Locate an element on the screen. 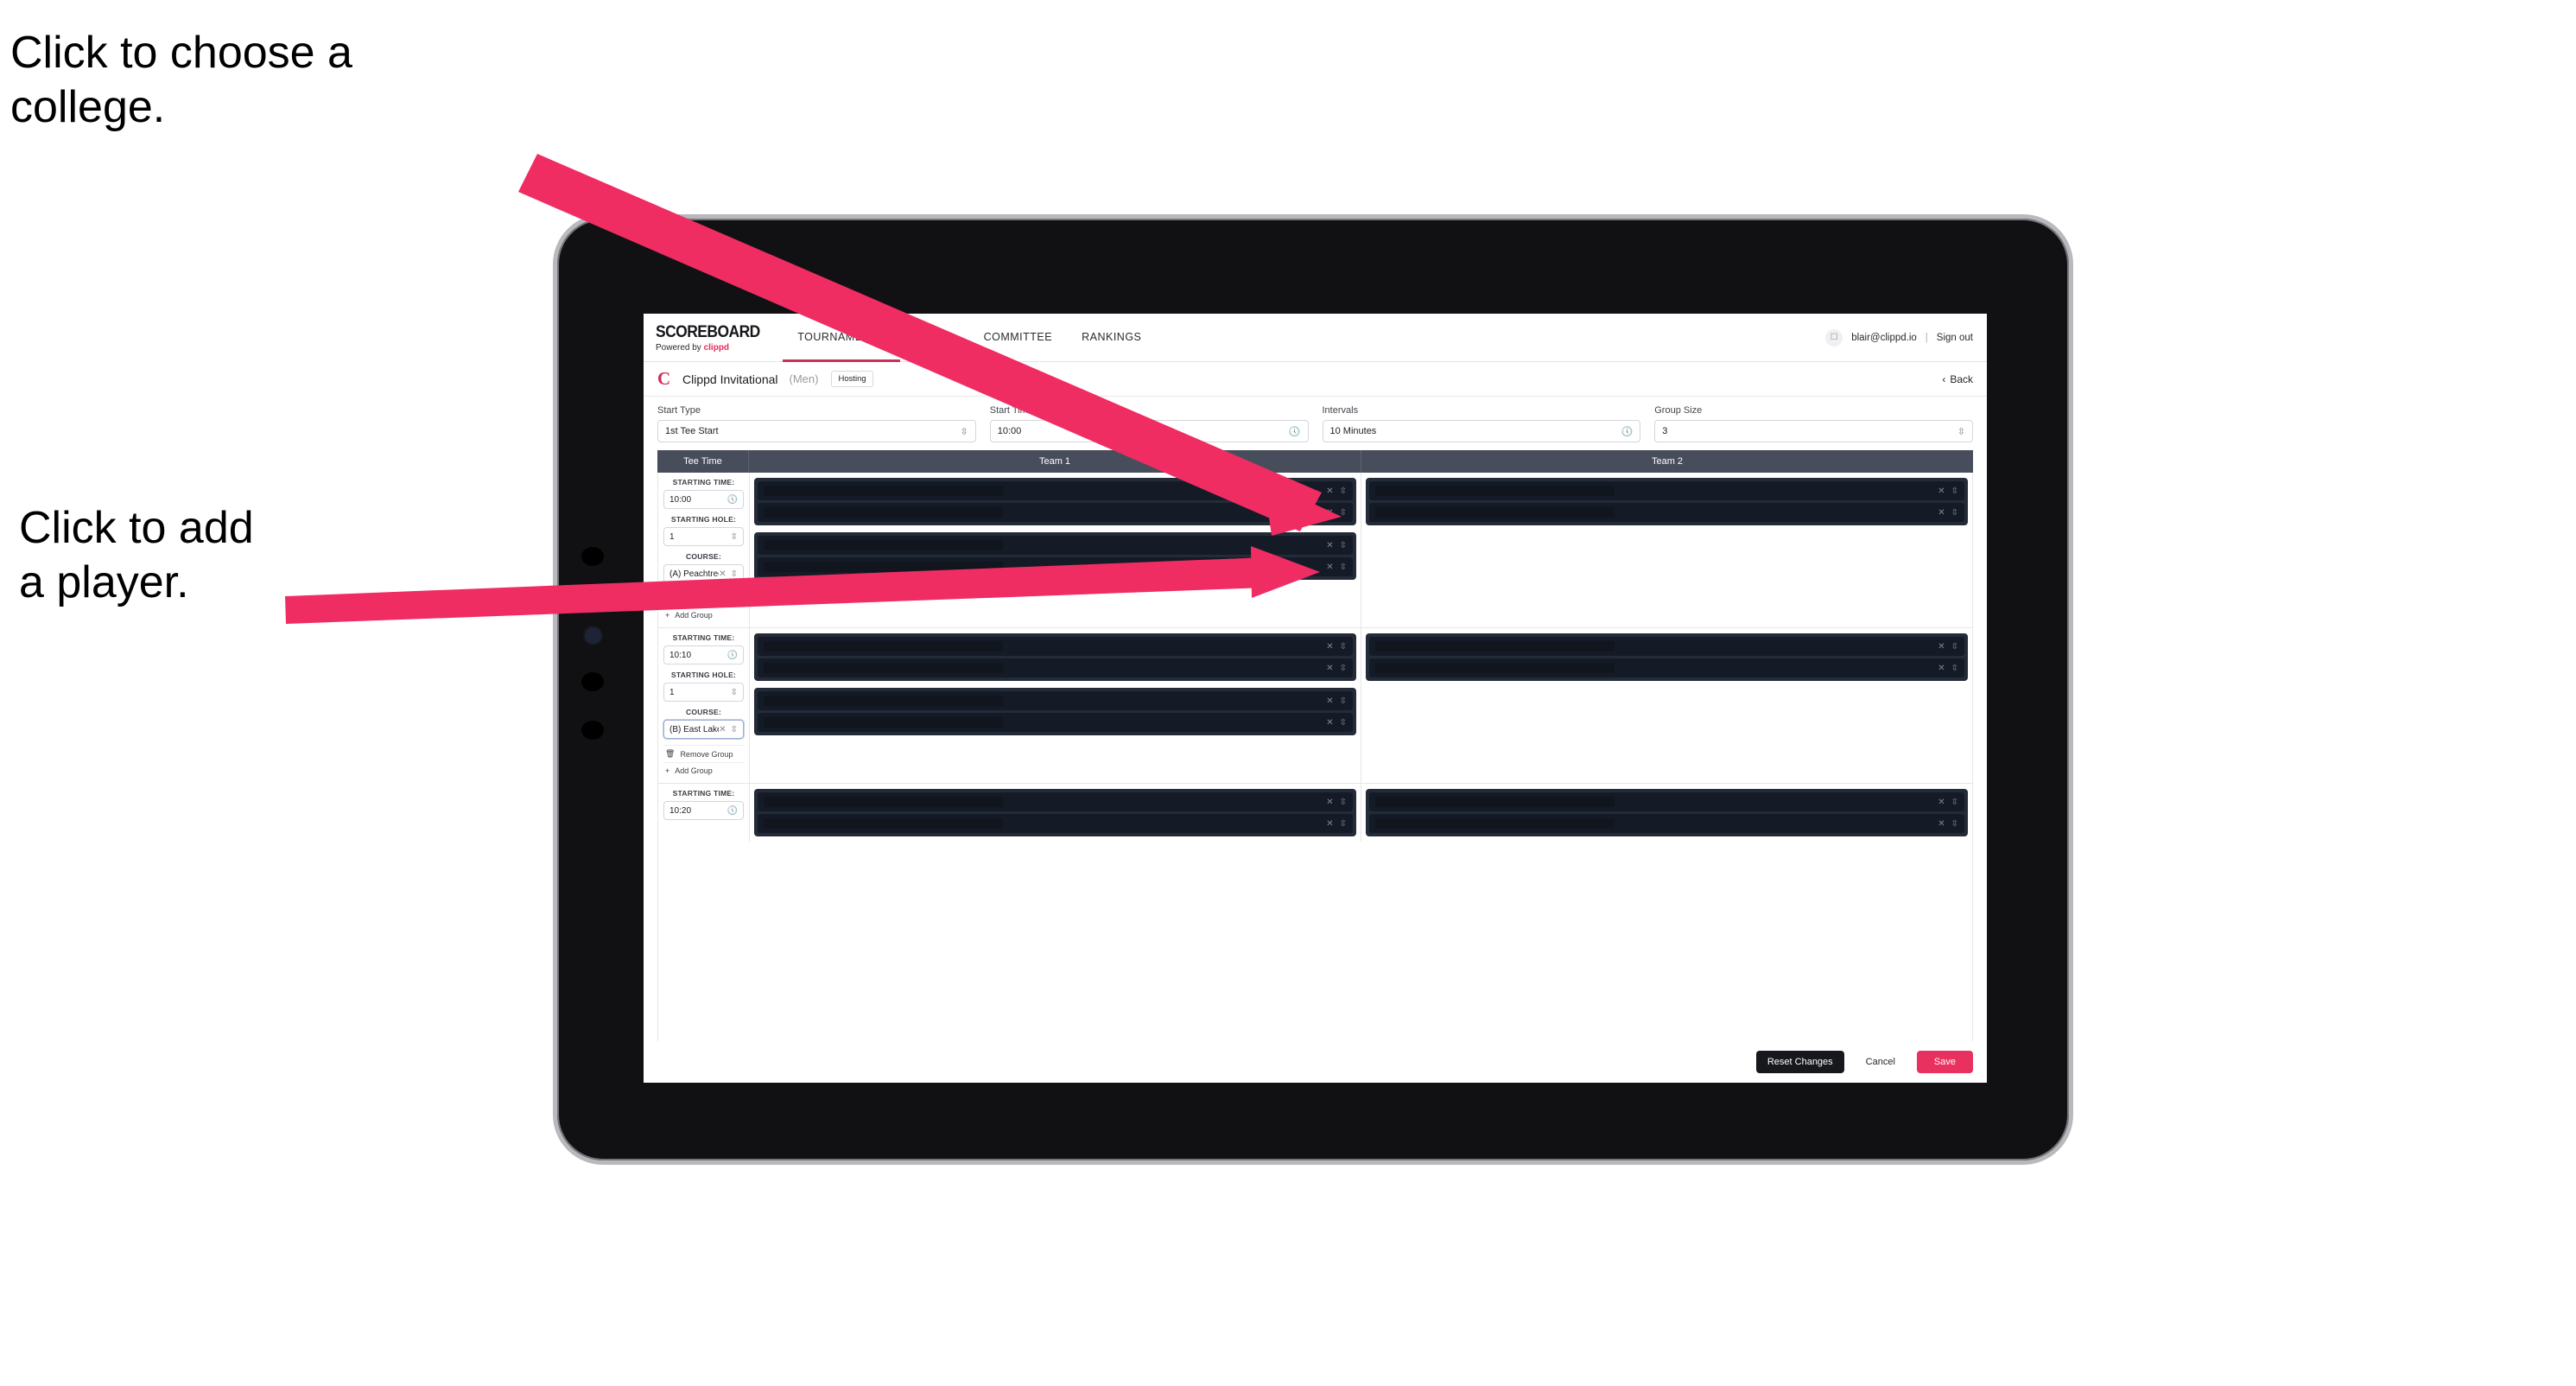 This screenshot has width=2576, height=1386. save-button: Save is located at coordinates (1944, 1062).